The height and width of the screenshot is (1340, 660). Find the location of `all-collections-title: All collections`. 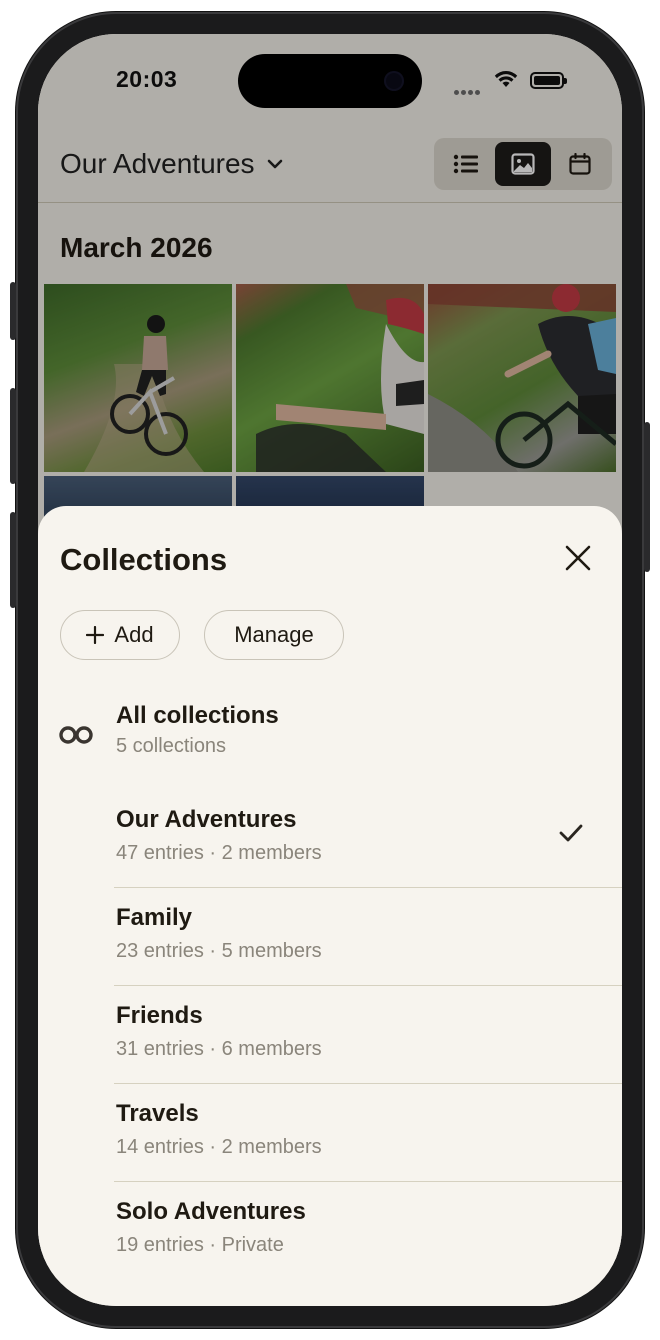

all-collections-title: All collections is located at coordinates (197, 715).